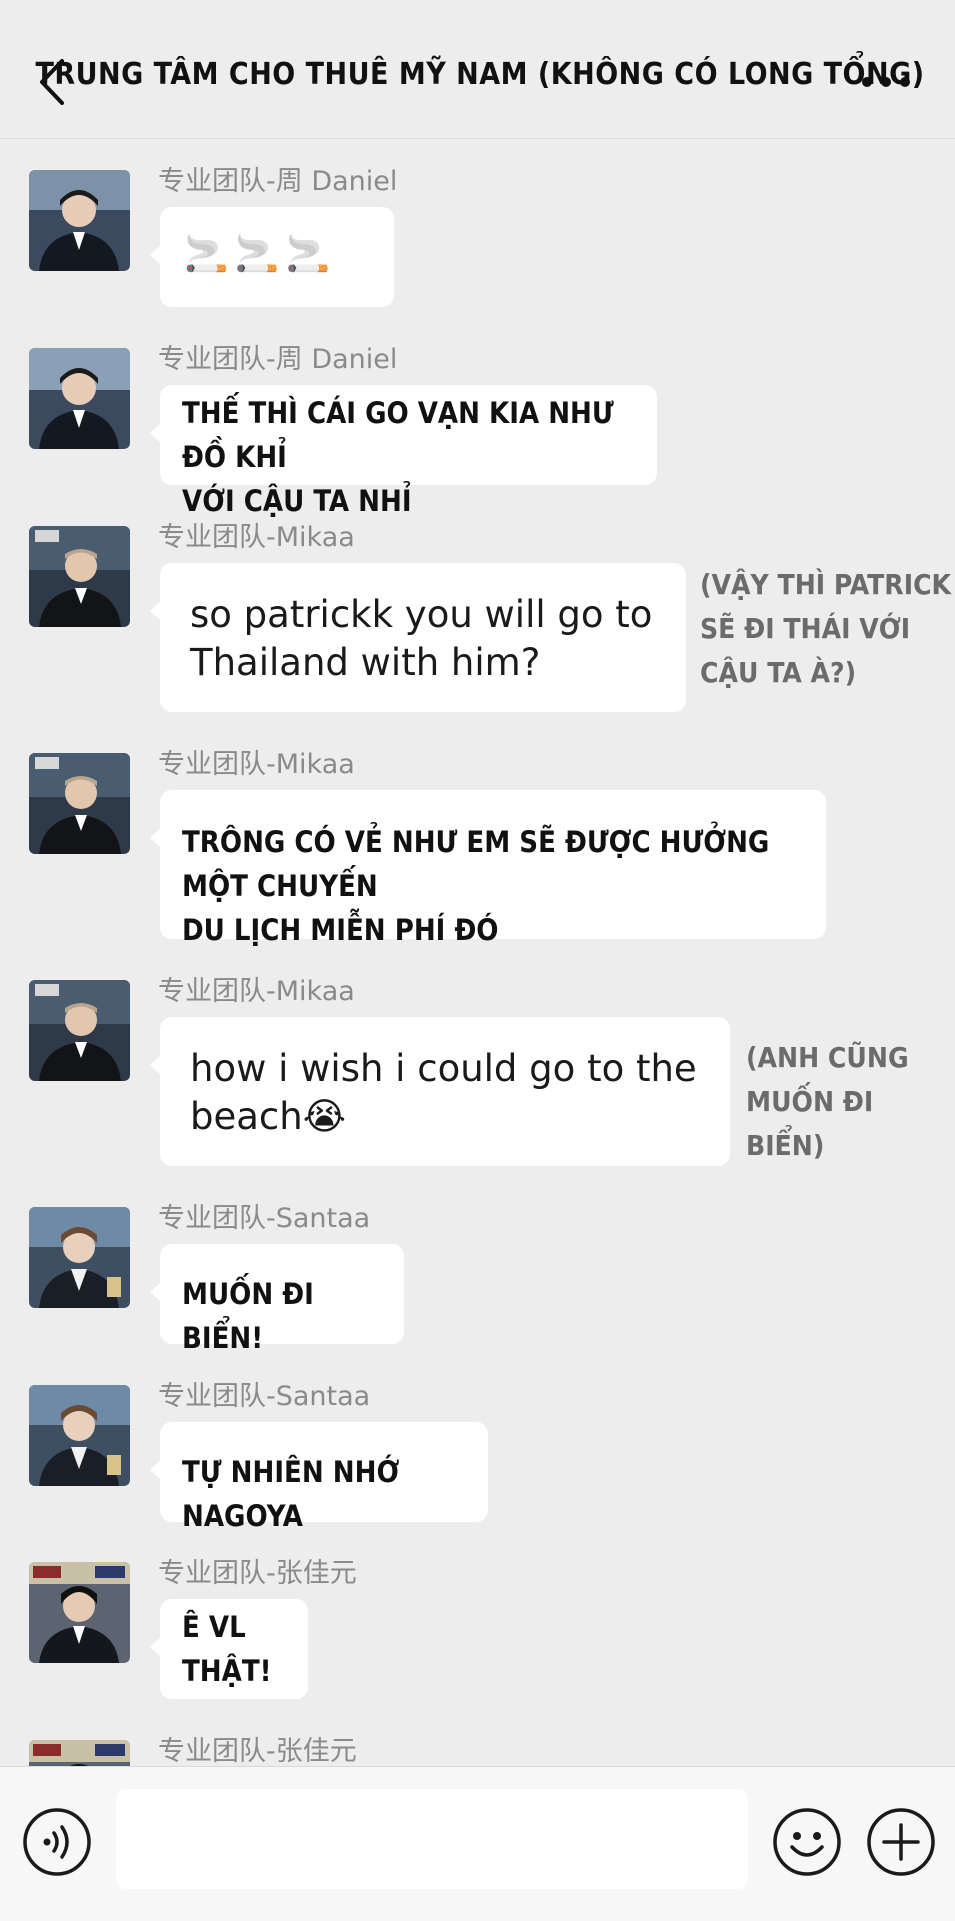 Image resolution: width=955 pixels, height=1921 pixels. What do you see at coordinates (827, 1101) in the screenshot?
I see `translation-note: (ANH CŨNG MUỐN ĐI BIỂN)` at bounding box center [827, 1101].